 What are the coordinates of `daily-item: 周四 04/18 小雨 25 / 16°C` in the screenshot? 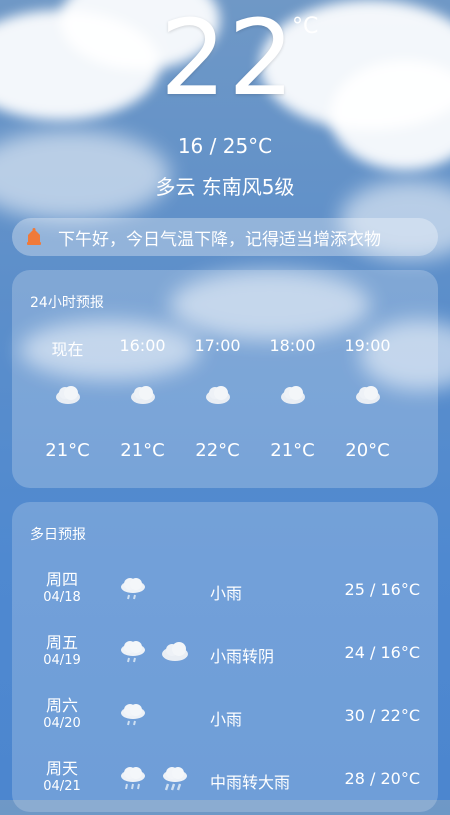 It's located at (225, 596).